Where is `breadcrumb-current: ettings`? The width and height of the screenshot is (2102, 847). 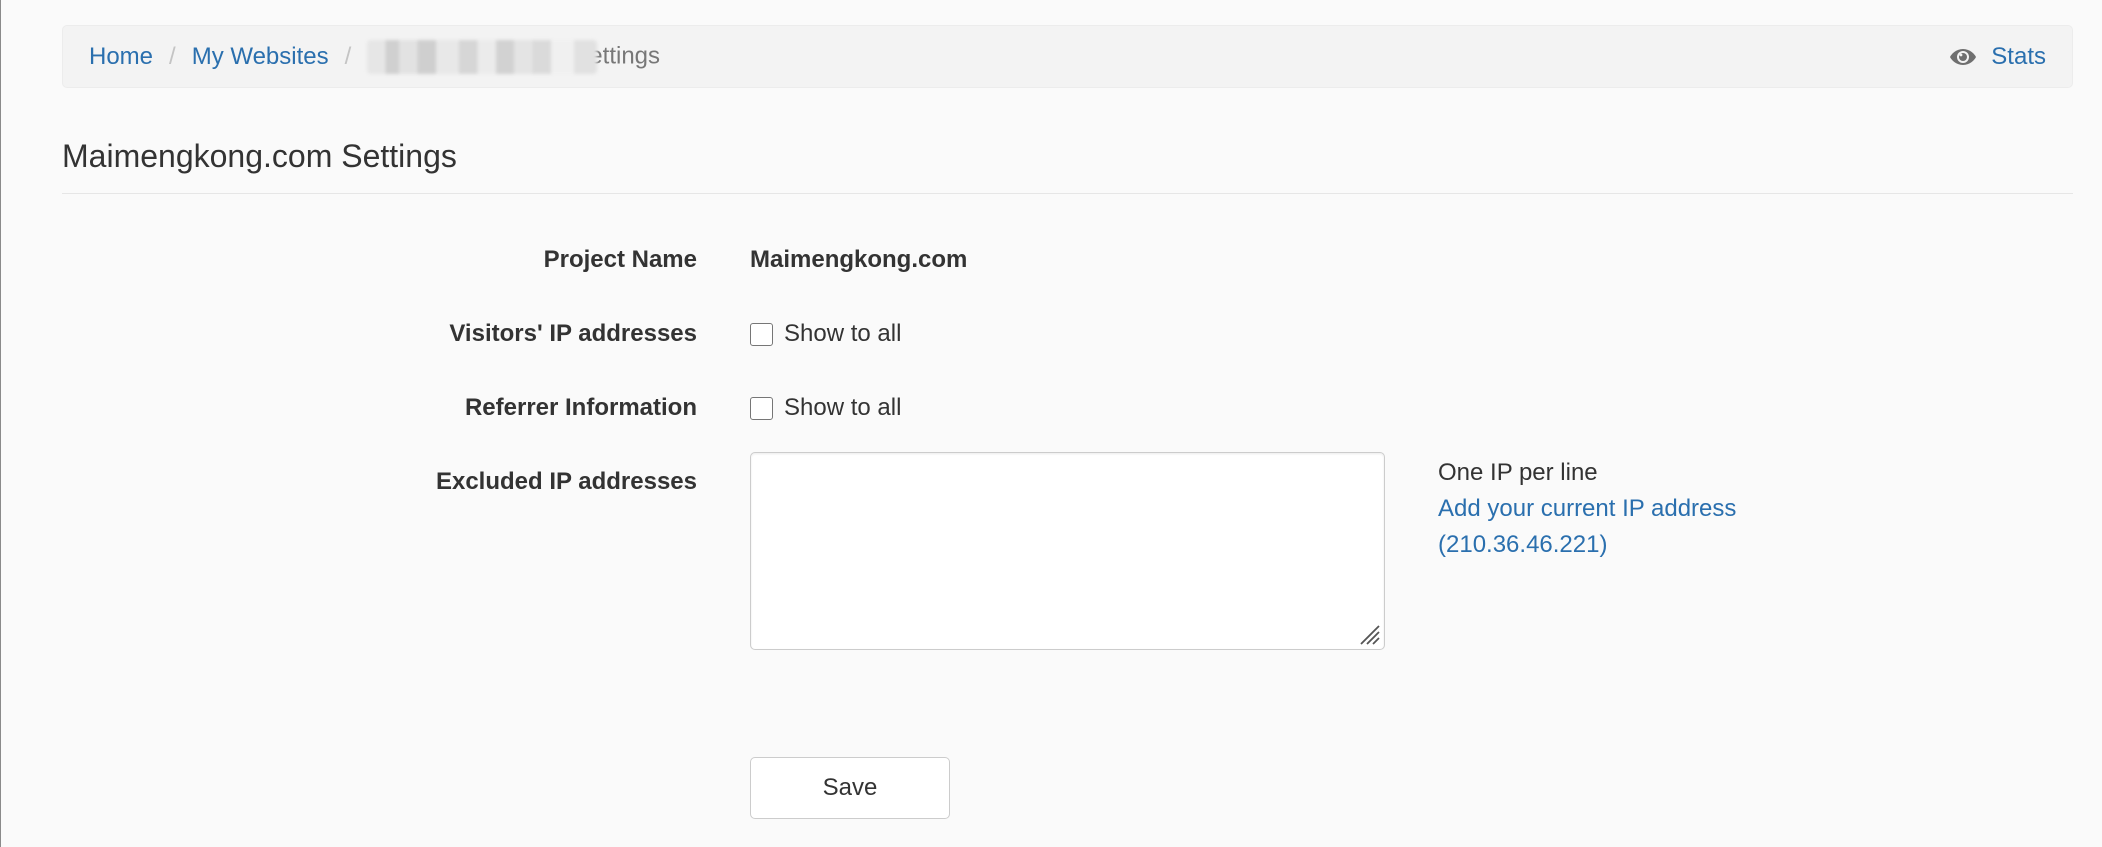 breadcrumb-current: ettings is located at coordinates (514, 56).